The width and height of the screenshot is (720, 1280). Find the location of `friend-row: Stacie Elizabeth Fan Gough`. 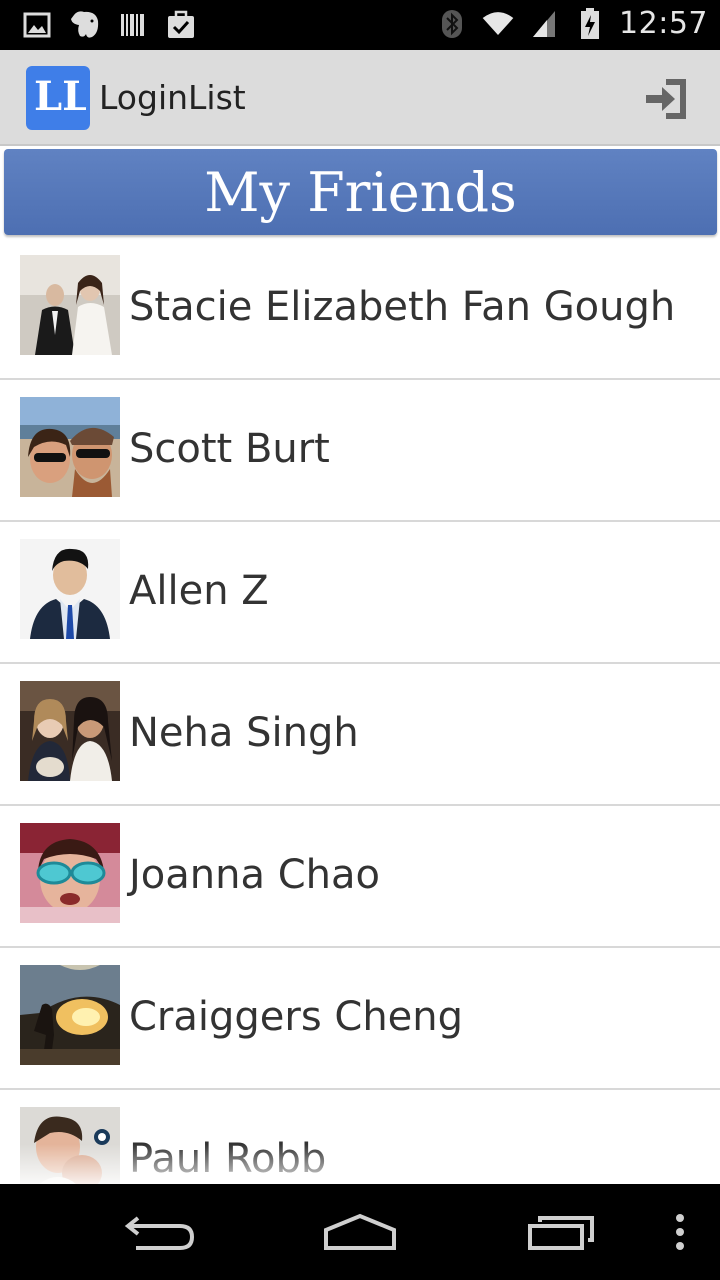

friend-row: Stacie Elizabeth Fan Gough is located at coordinates (360, 309).